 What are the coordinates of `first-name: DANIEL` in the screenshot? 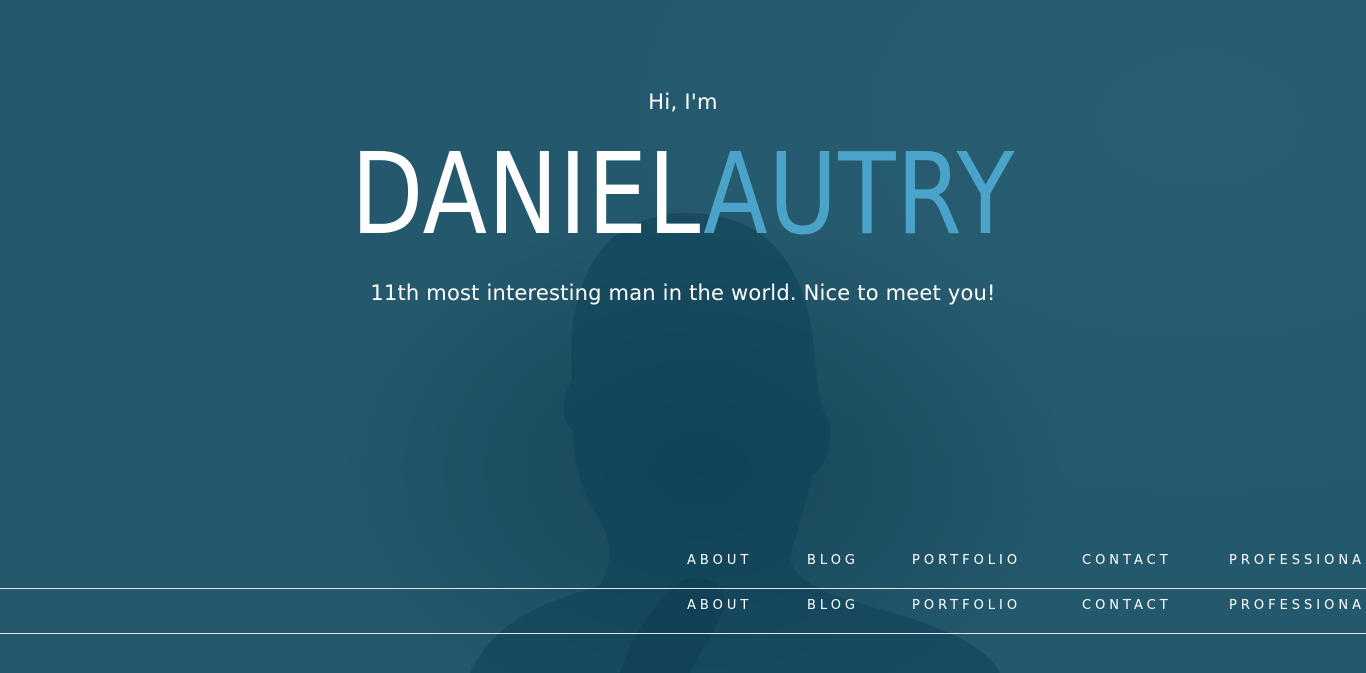 It's located at (527, 195).